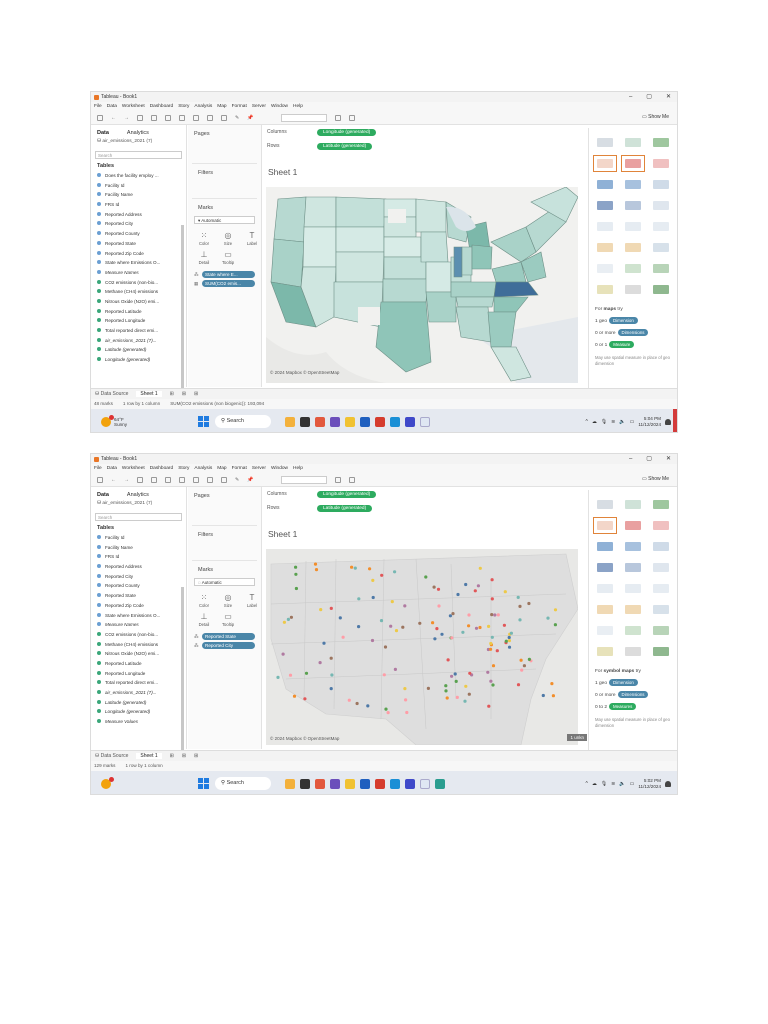  What do you see at coordinates (133, 106) in the screenshot?
I see `menu-worksheet: Worksheet` at bounding box center [133, 106].